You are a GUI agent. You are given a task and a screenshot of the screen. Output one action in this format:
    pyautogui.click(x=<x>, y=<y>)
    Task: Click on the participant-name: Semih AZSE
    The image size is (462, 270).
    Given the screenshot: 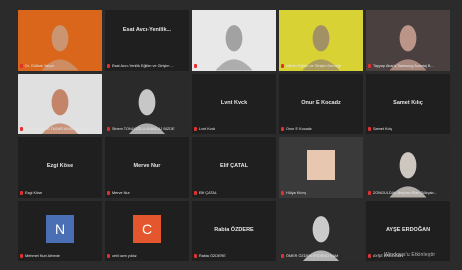 What is the action you would take?
    pyautogui.click(x=210, y=65)
    